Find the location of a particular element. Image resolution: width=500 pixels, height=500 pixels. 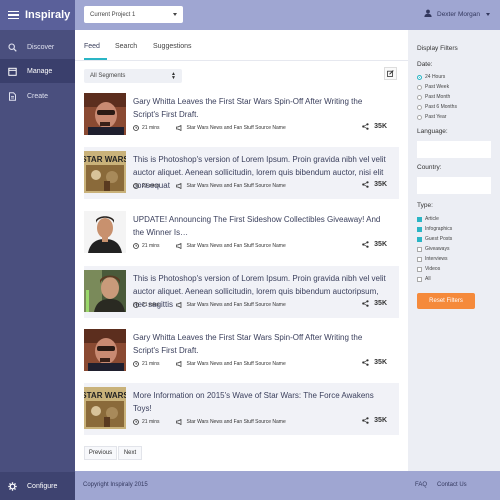

option-label: Past Month is located at coordinates (438, 97).